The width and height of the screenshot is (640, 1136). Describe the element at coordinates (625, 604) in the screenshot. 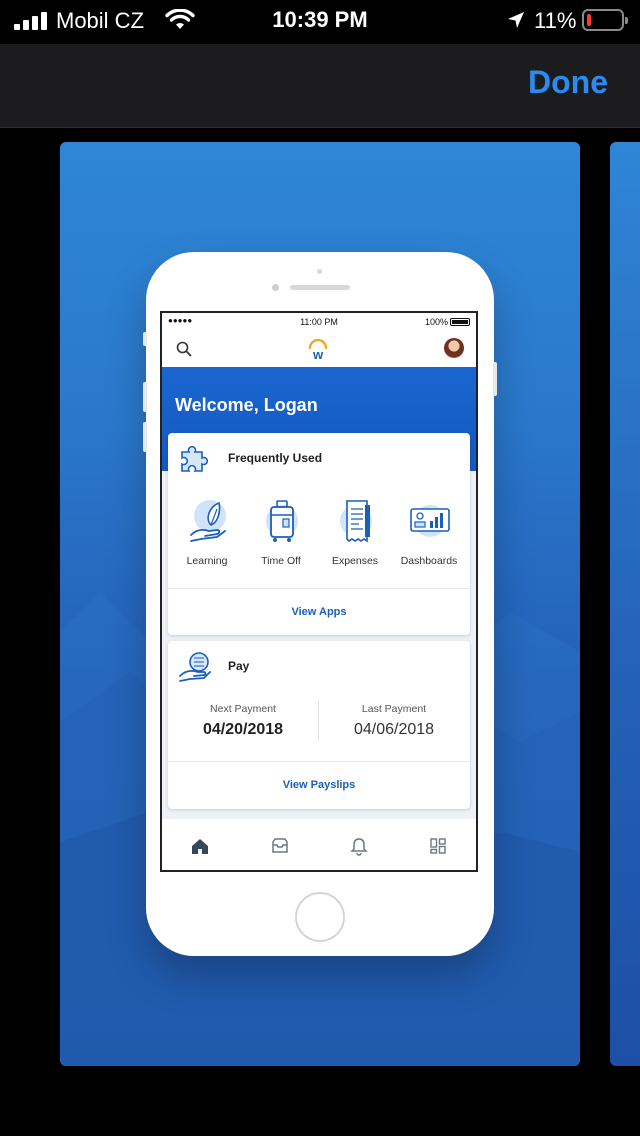

I see `next-preview-slide` at that location.